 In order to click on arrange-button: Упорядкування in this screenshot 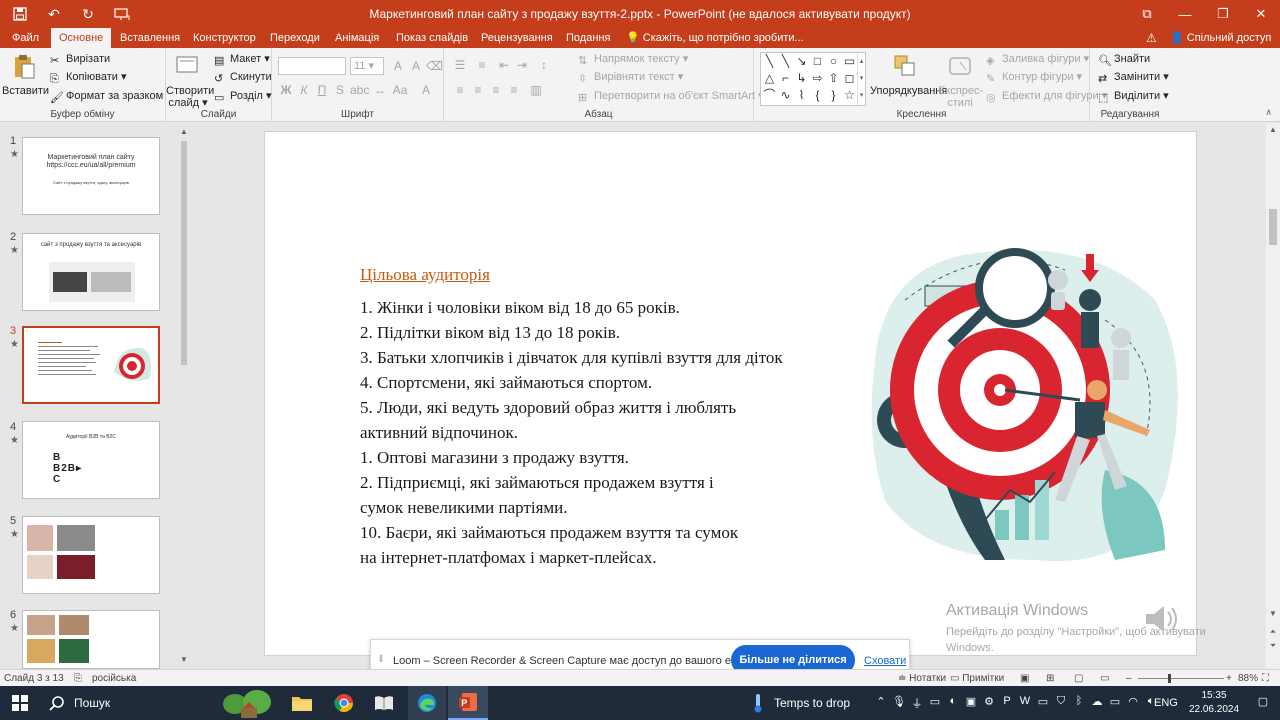, I will do `click(908, 74)`.